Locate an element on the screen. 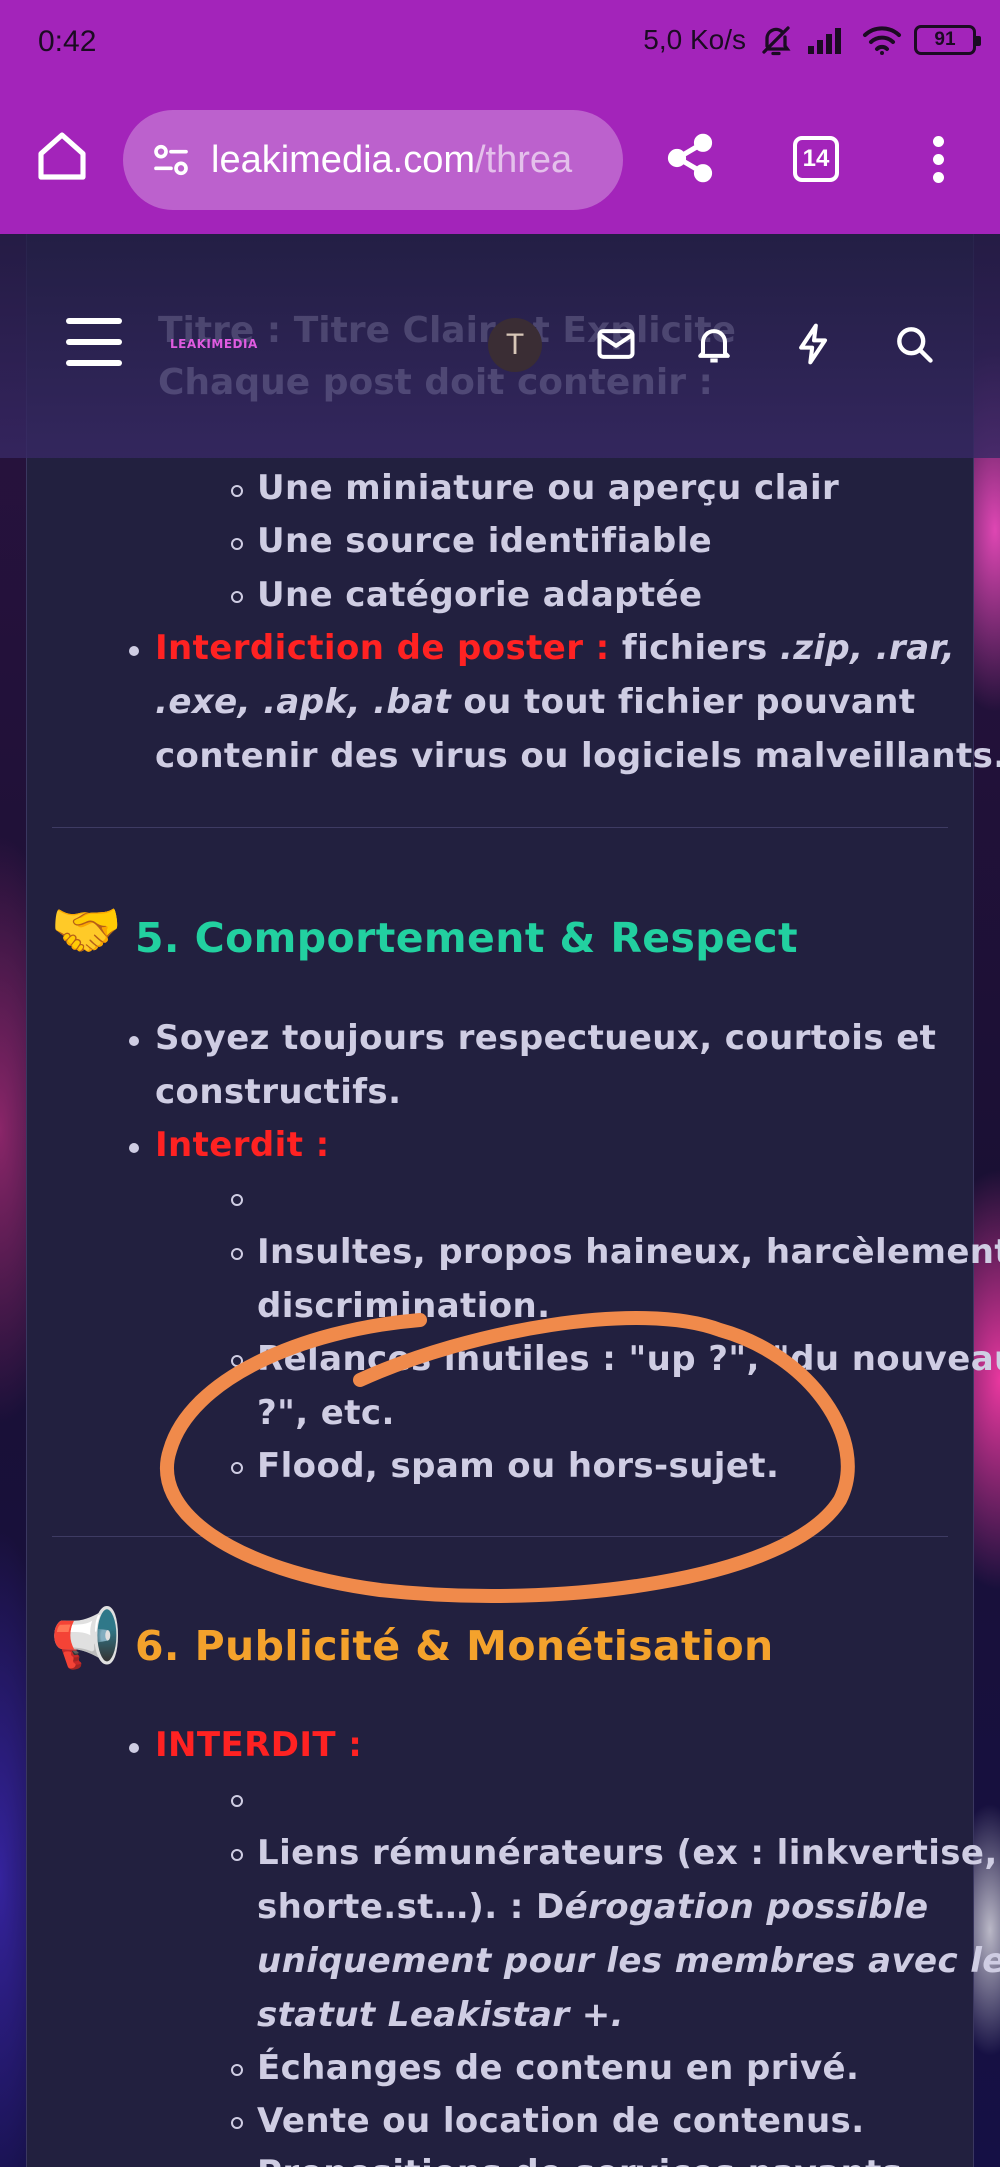 This screenshot has height=2167, width=1000. forbidden-label: Interdit : is located at coordinates (242, 1145).